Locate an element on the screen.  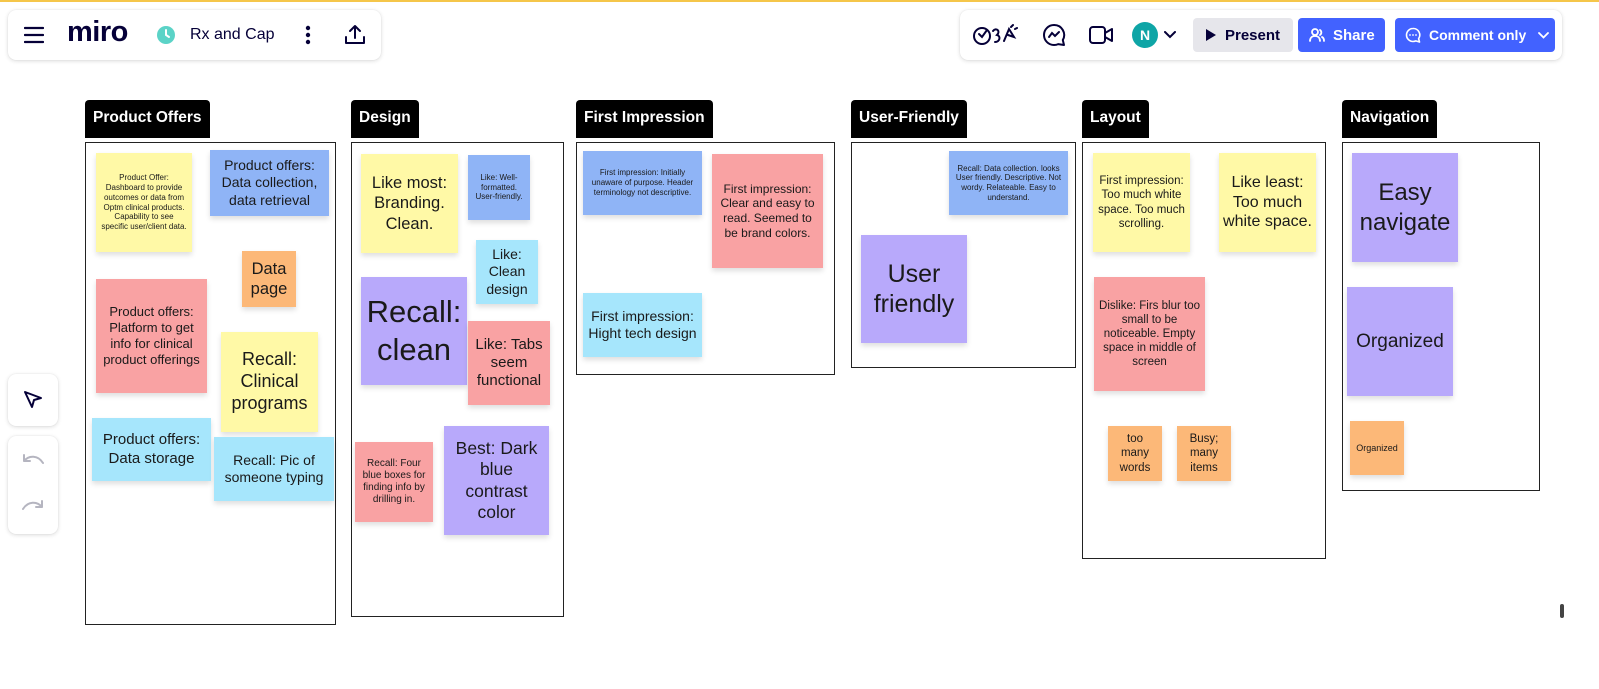
more-vertical-icon is located at coordinates (308, 35).